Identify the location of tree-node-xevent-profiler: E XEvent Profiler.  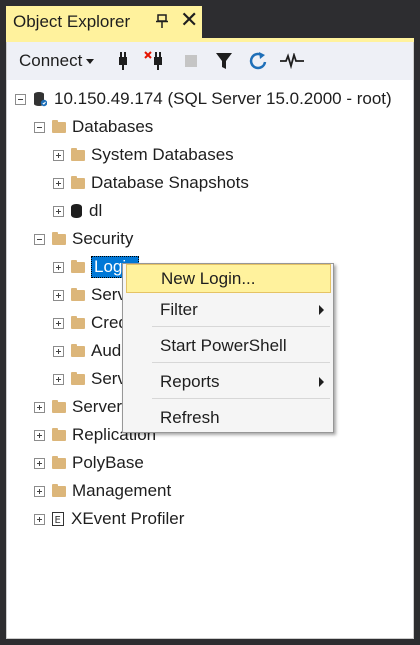
(109, 519).